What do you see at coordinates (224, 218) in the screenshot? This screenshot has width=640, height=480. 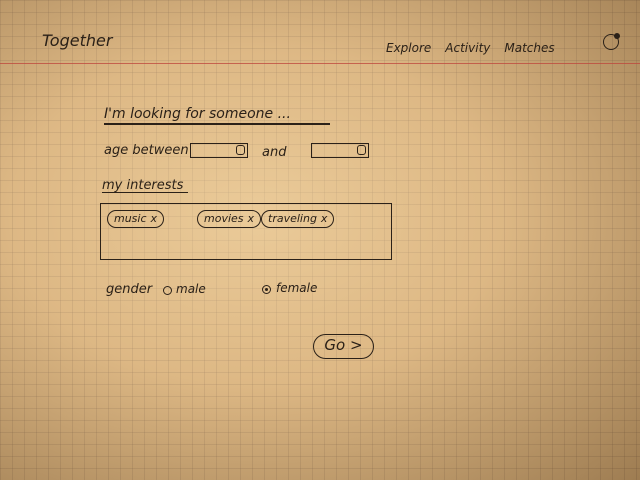 I see `interest-tag-label: movies` at bounding box center [224, 218].